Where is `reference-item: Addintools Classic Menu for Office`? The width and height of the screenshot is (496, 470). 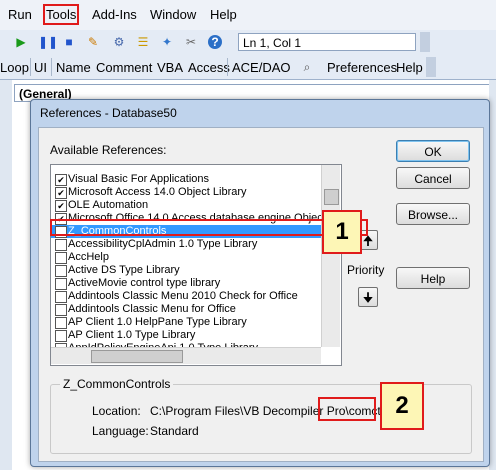 reference-item: Addintools Classic Menu for Office is located at coordinates (187, 309).